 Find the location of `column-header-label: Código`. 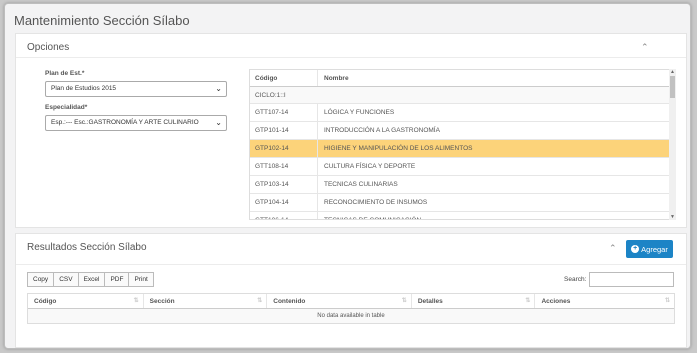

column-header-label: Código is located at coordinates (45, 301).